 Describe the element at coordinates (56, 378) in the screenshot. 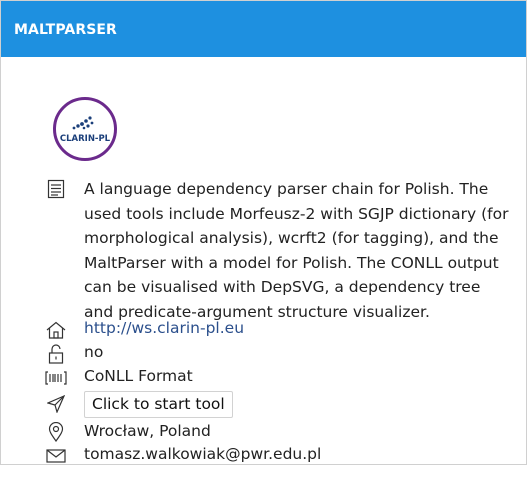

I see `barcode-icon` at that location.